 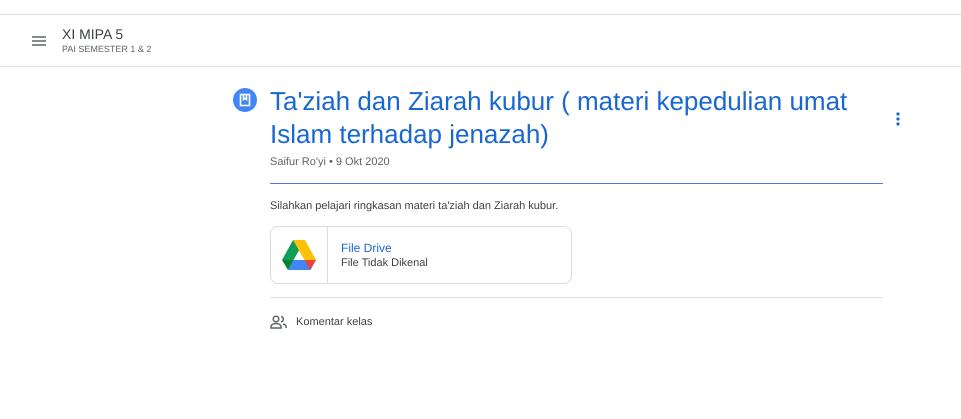 I want to click on class-subtitle: PAI SEMESTER 1 & 2, so click(x=107, y=49).